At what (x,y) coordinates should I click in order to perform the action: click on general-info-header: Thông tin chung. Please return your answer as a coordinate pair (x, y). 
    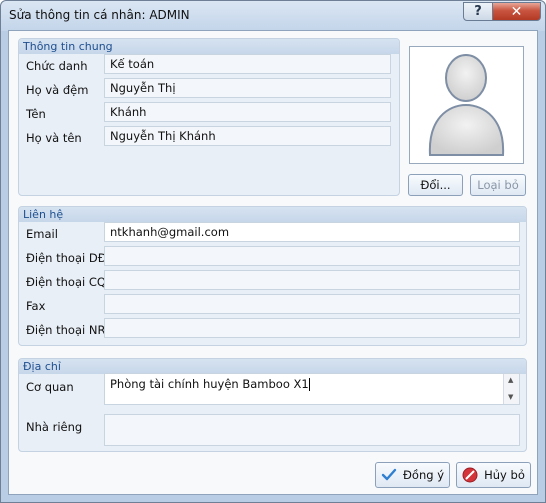
    Looking at the image, I should click on (209, 46).